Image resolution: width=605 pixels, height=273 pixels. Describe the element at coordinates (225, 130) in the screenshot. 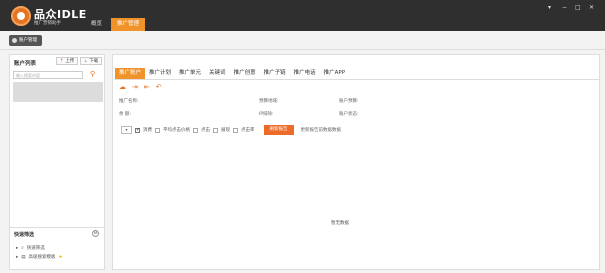

I see `checkbox-impressions-label: 展现` at that location.